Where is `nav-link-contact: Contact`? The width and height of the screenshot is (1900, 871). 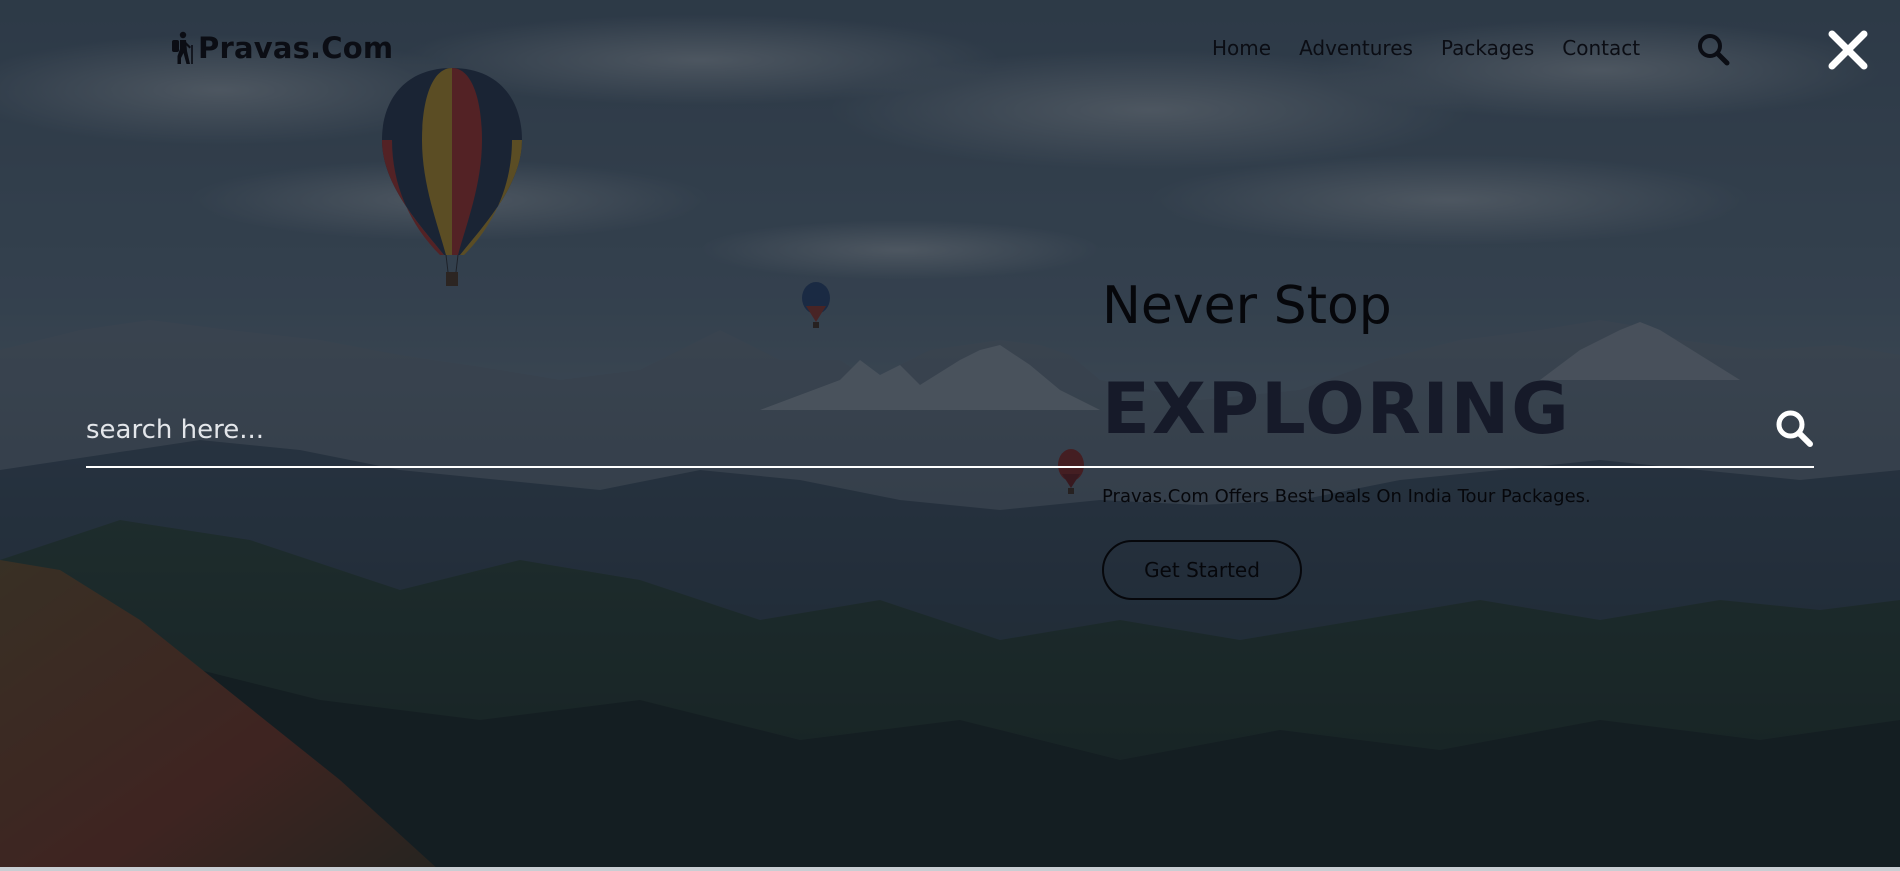
nav-link-contact: Contact is located at coordinates (1601, 48).